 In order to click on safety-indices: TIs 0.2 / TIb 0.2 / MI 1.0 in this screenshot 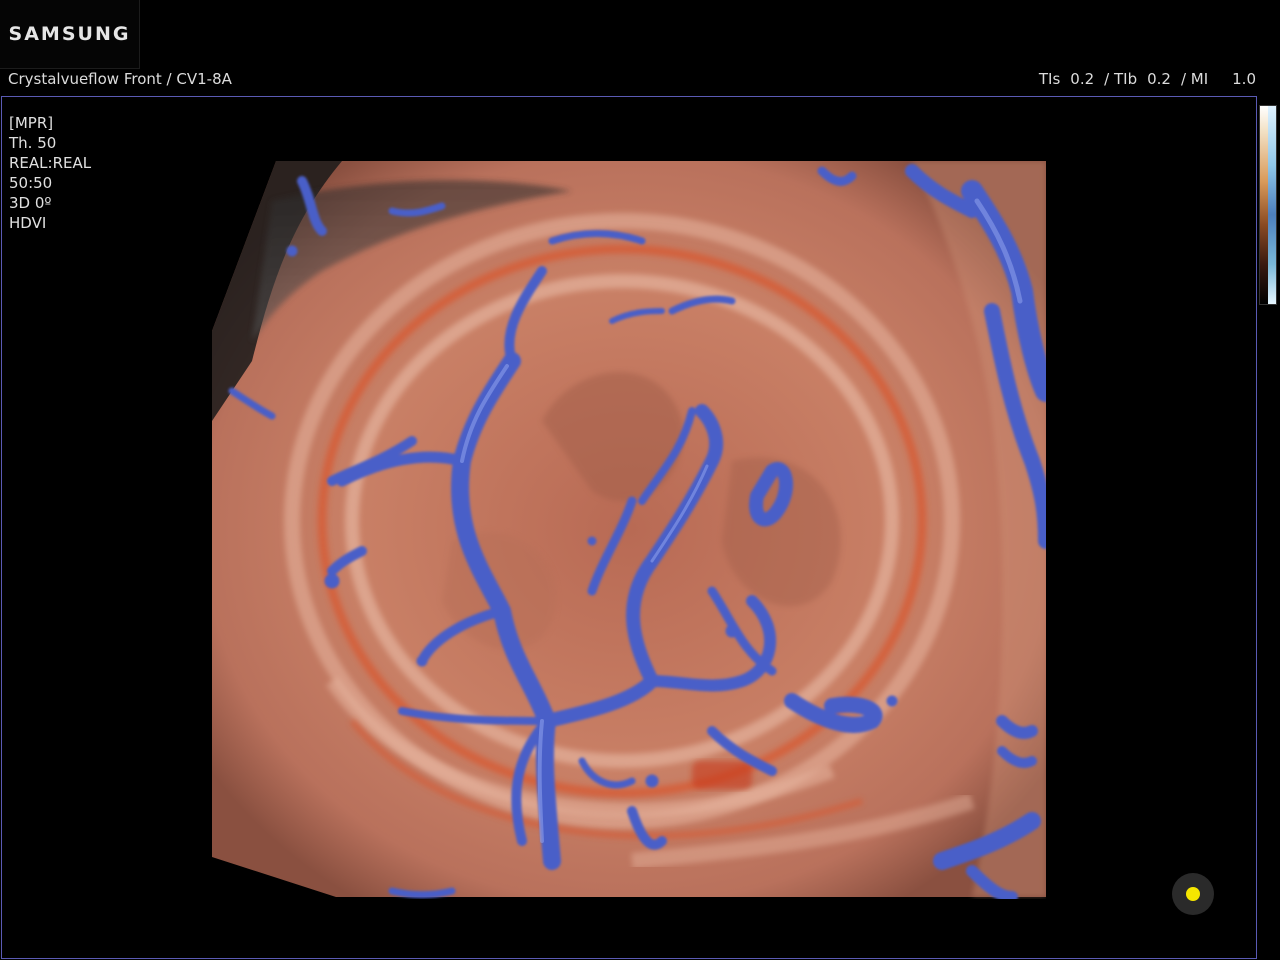, I will do `click(1147, 79)`.